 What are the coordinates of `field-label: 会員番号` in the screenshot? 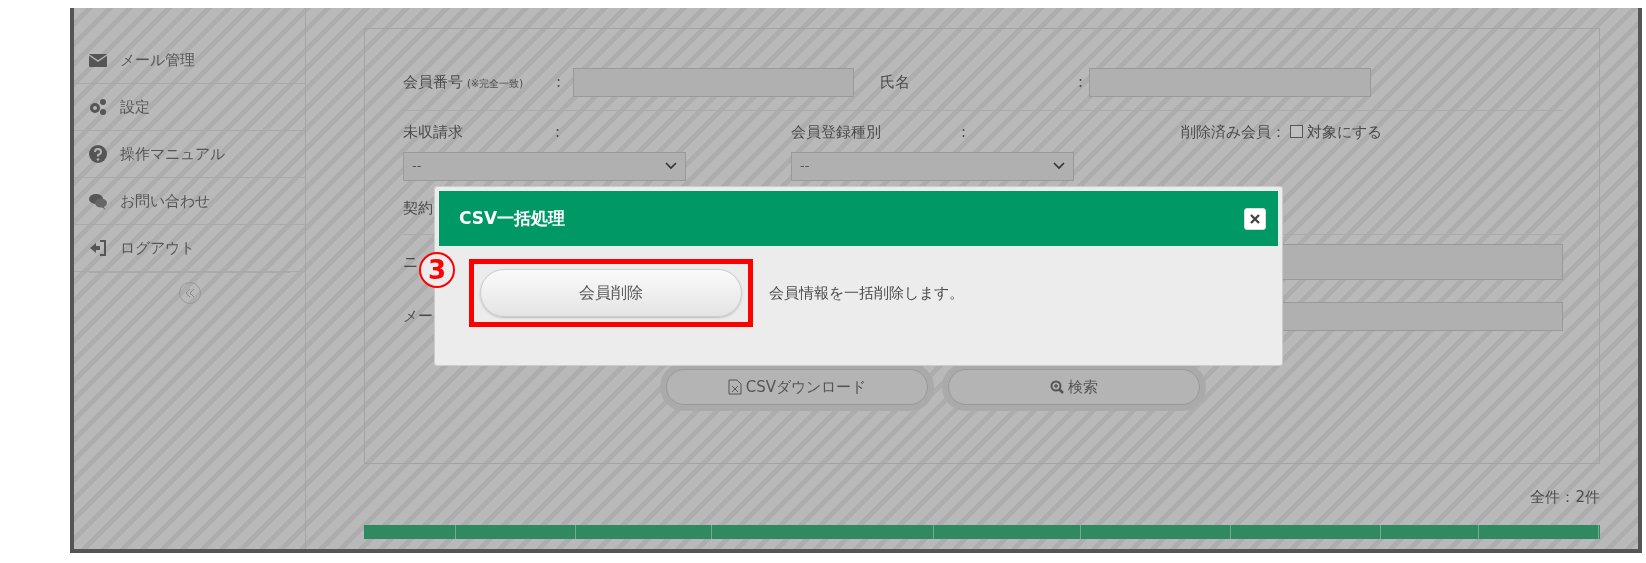 It's located at (433, 83).